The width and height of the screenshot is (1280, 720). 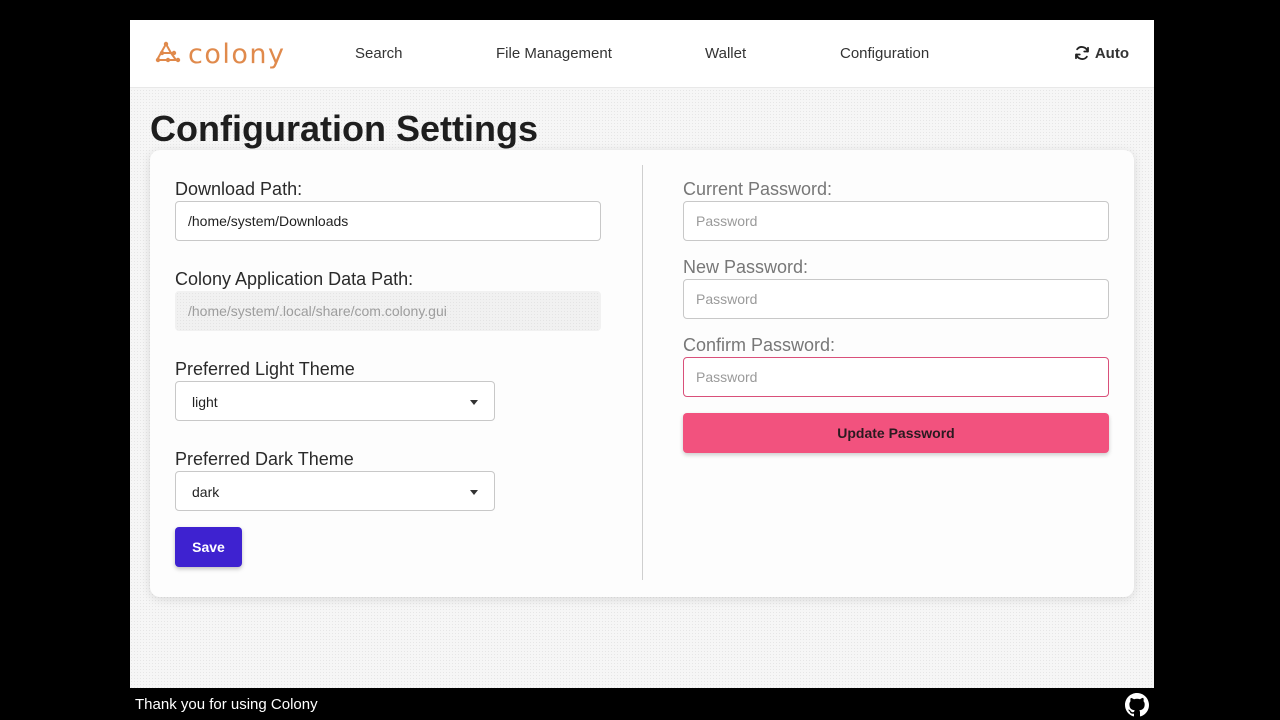 I want to click on refresh-icon, so click(x=1081, y=53).